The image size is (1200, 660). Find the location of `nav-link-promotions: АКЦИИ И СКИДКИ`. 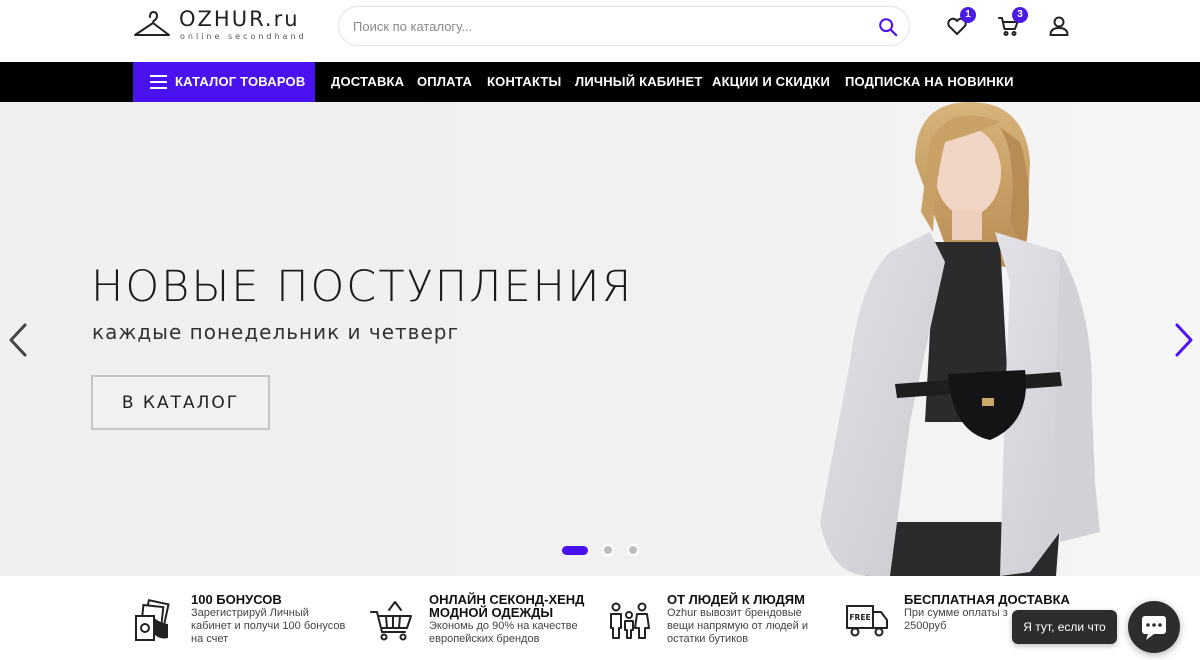

nav-link-promotions: АКЦИИ И СКИДКИ is located at coordinates (771, 81).